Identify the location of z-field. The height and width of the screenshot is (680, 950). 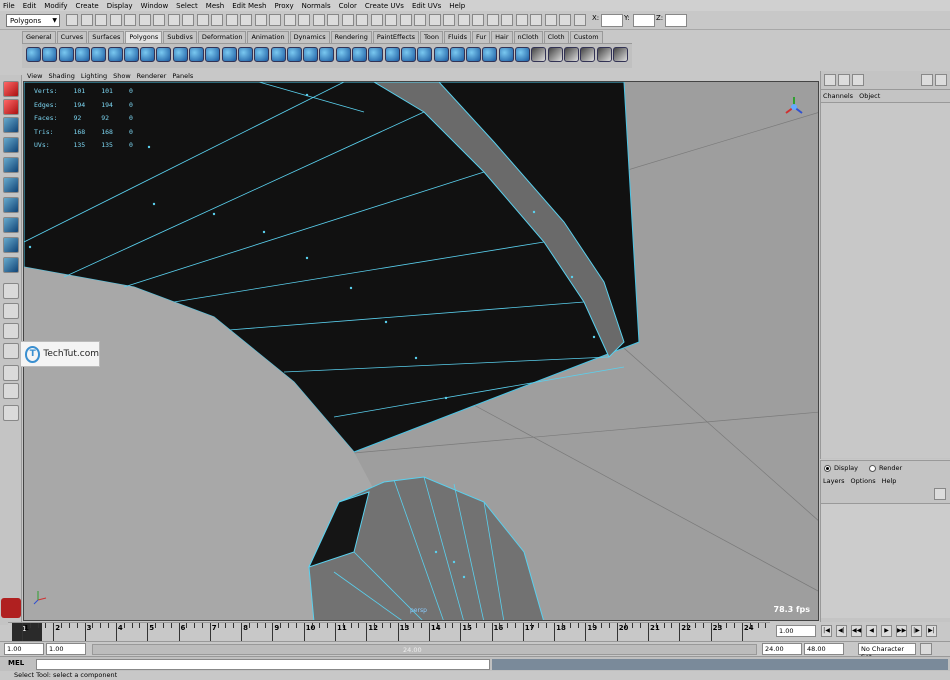
(676, 20).